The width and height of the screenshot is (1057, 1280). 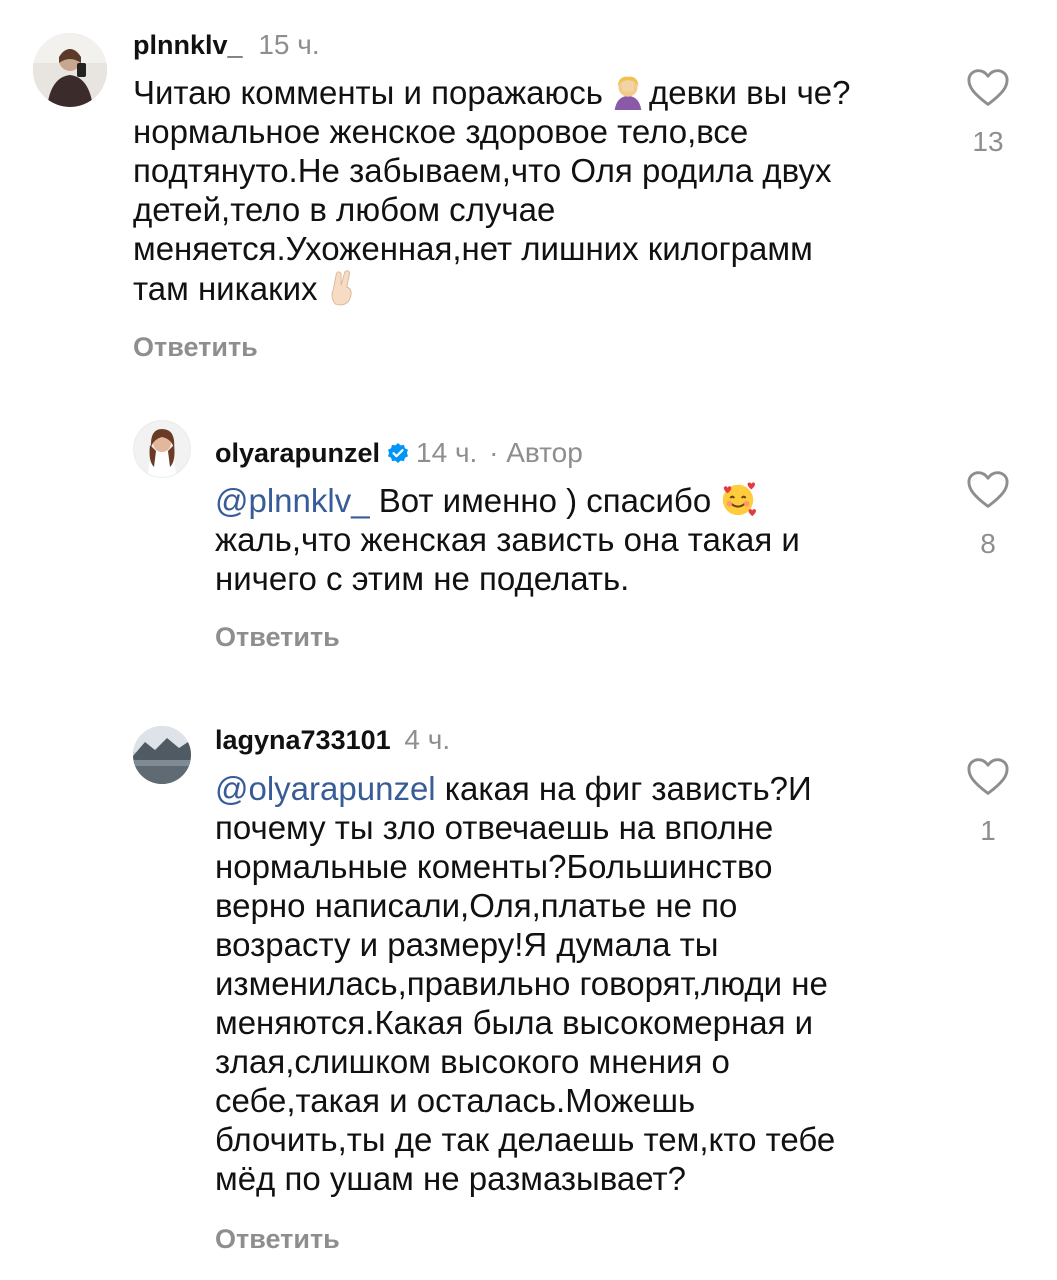 I want to click on mention-link: @plnnklv_, so click(x=292, y=500).